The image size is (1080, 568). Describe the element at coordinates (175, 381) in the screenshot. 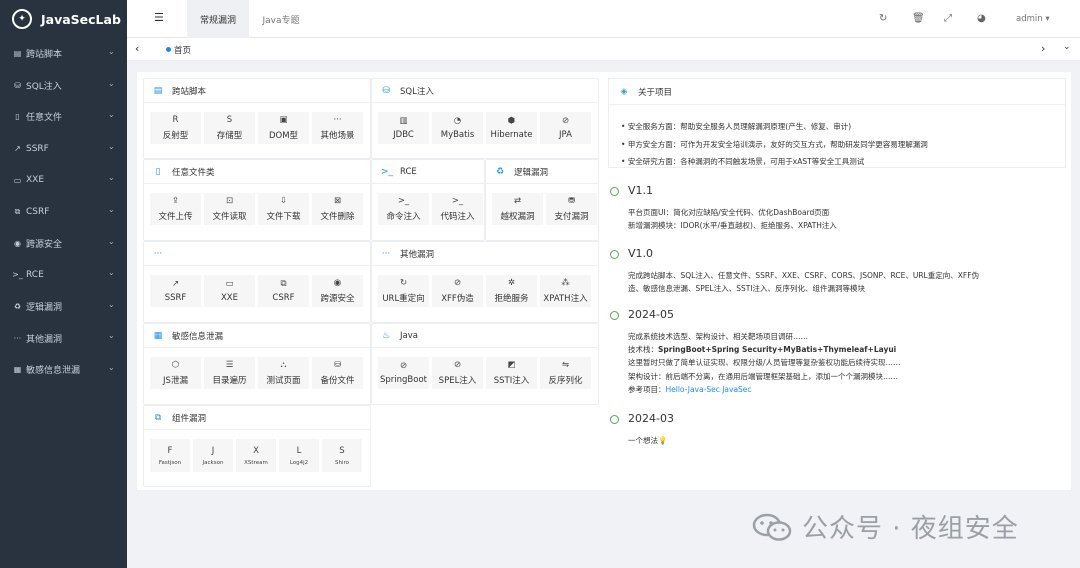

I see `item-label: JS泄漏` at that location.